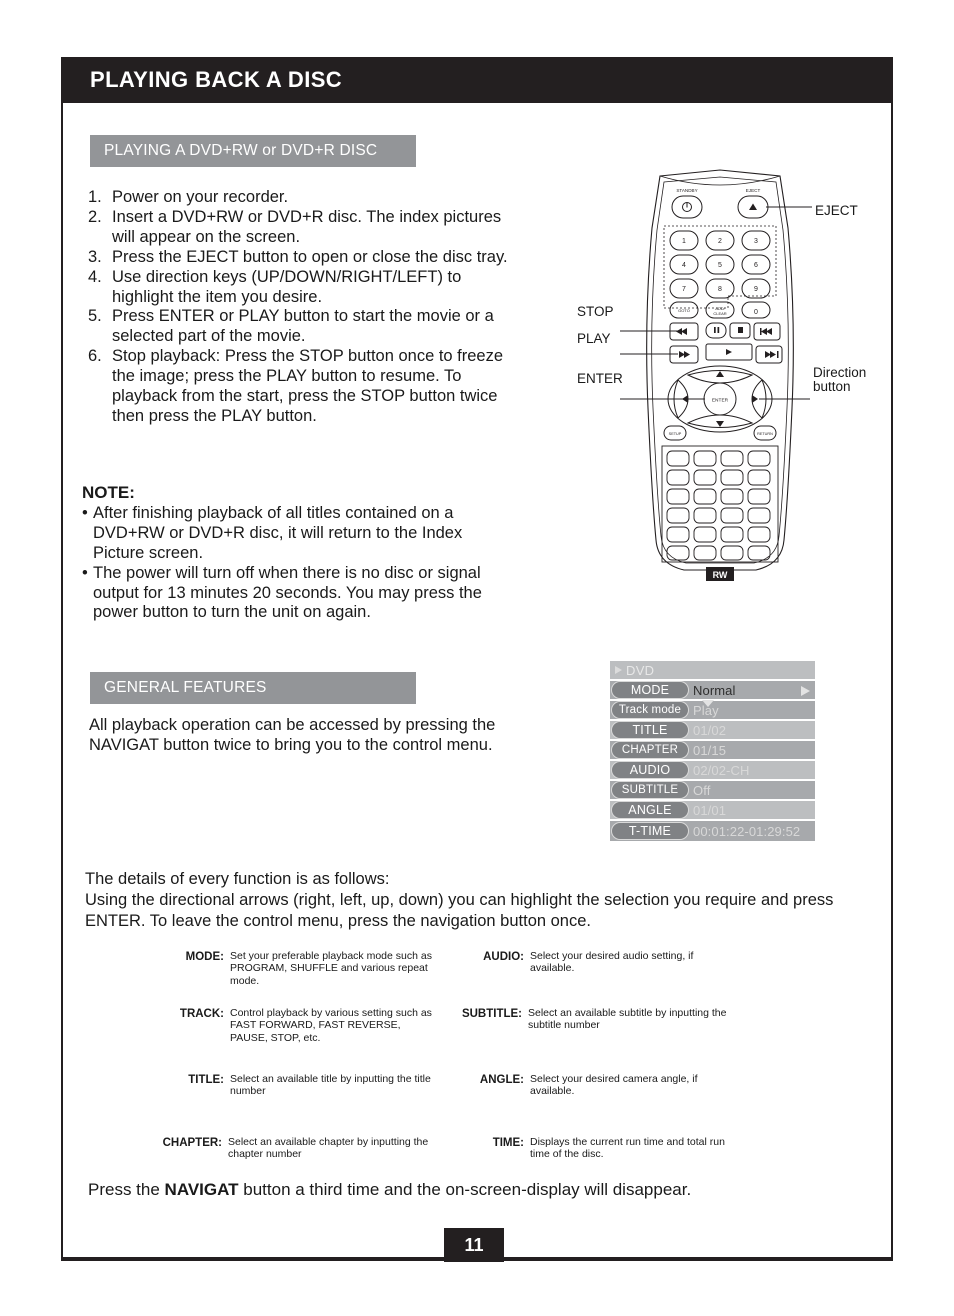 The width and height of the screenshot is (954, 1316). What do you see at coordinates (95, 276) in the screenshot?
I see `step-number: 4.` at bounding box center [95, 276].